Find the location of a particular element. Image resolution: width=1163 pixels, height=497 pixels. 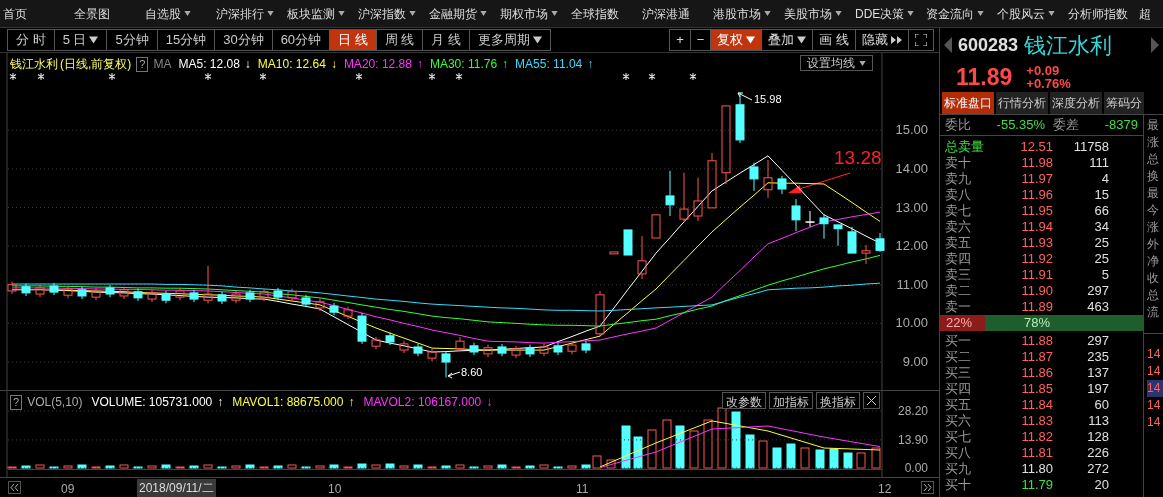

menu-item: 全景图 is located at coordinates (92, 13).